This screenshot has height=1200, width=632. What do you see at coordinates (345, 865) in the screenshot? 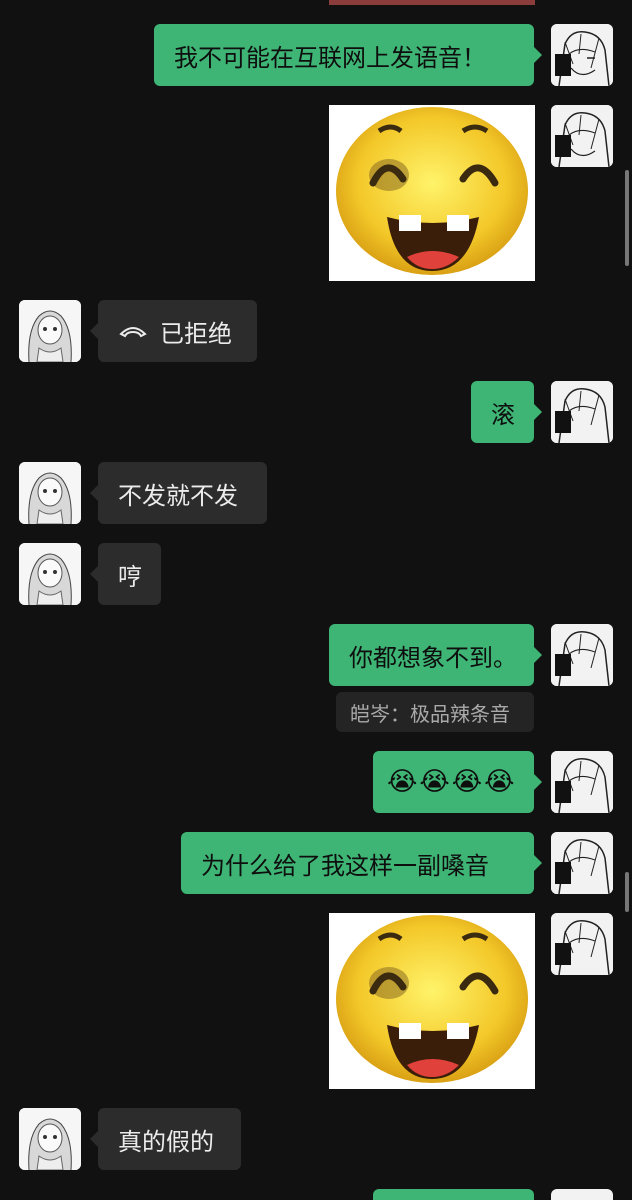
I see `message-text: 为什么给了我这样一副嗓音` at bounding box center [345, 865].